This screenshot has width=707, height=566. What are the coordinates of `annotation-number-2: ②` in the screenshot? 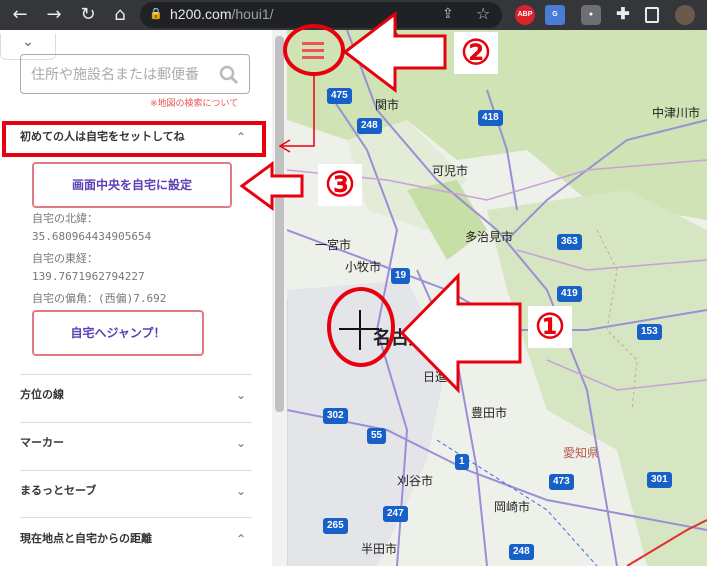 It's located at (476, 53).